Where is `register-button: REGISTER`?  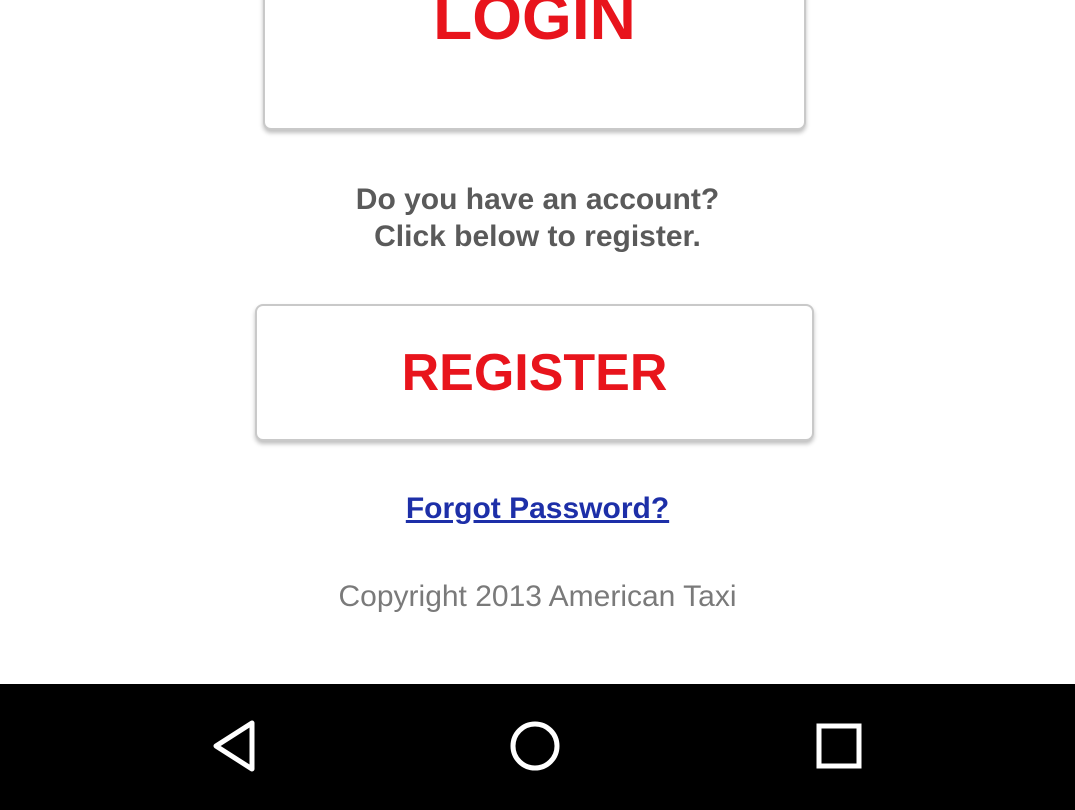 register-button: REGISTER is located at coordinates (534, 372).